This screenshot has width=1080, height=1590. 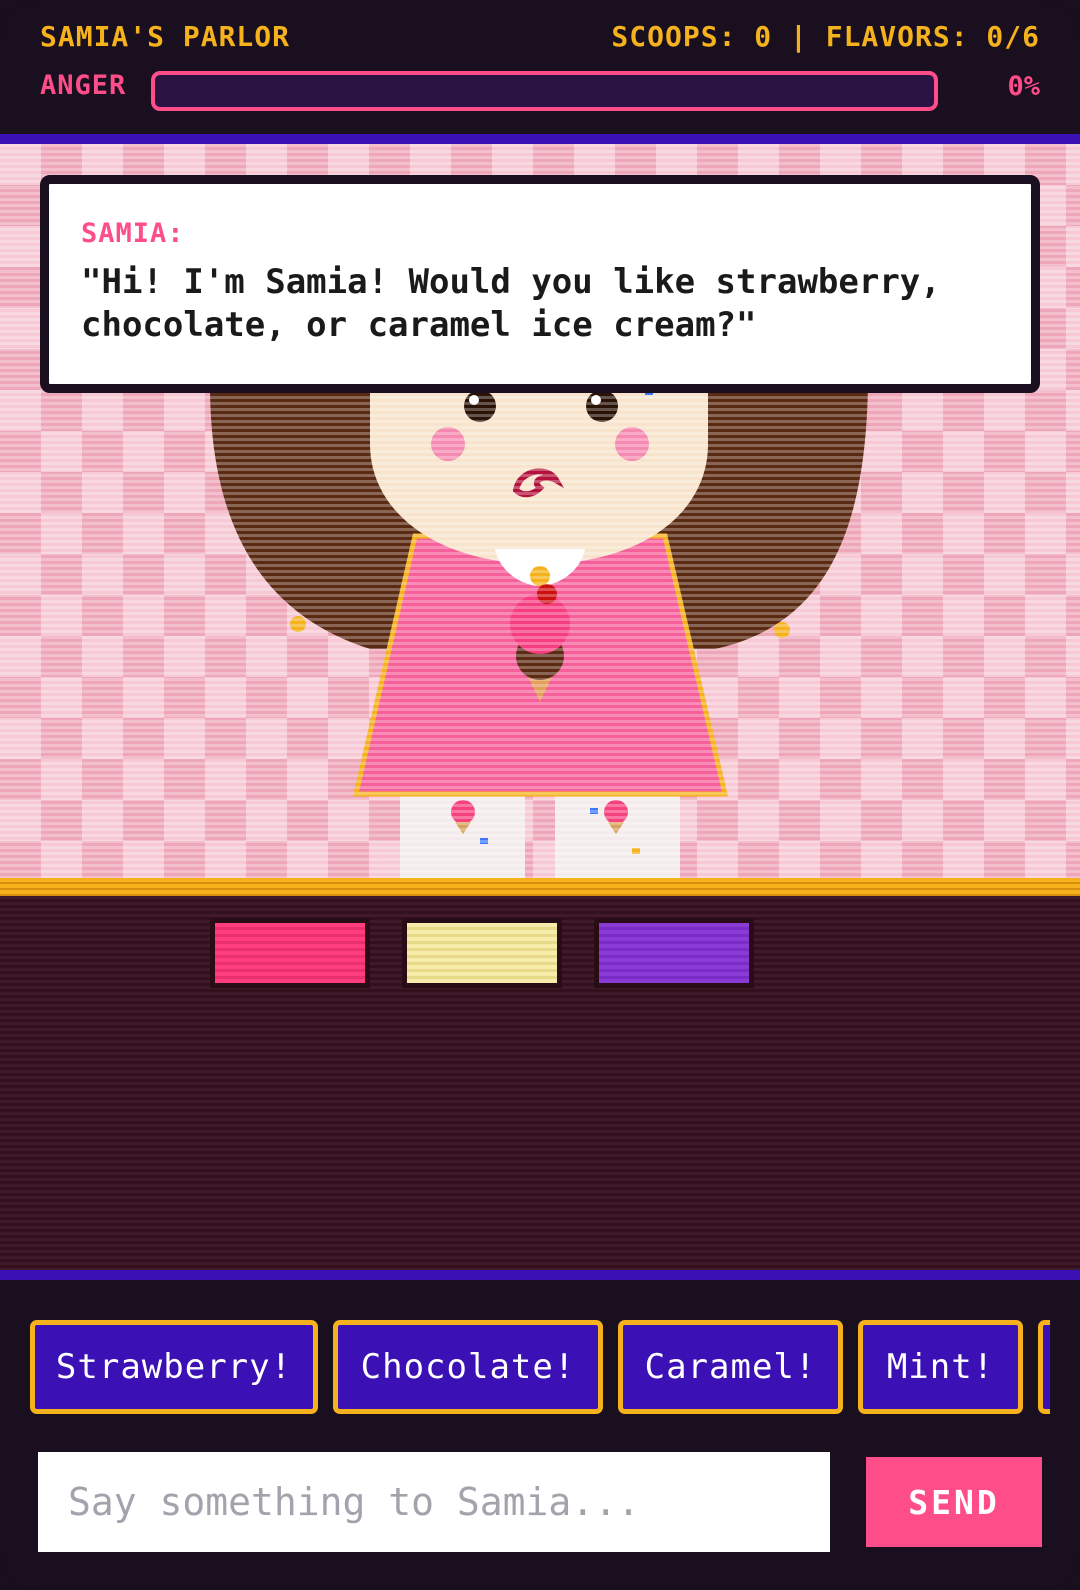 What do you see at coordinates (448, 444) in the screenshot?
I see `left-cheek` at bounding box center [448, 444].